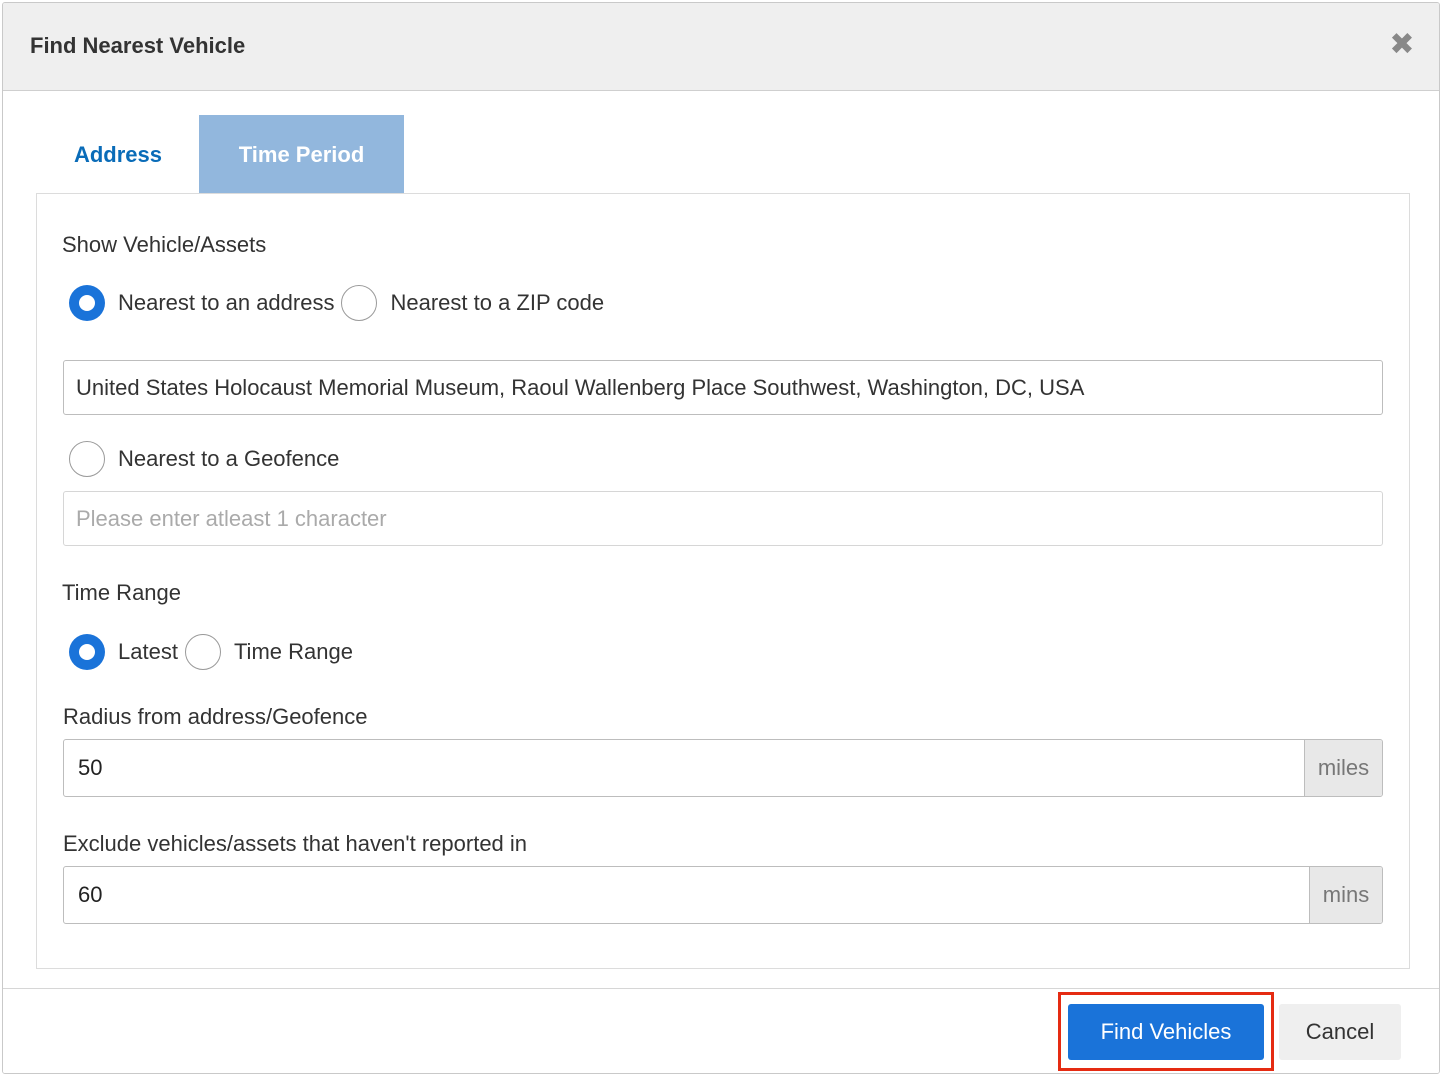 Image resolution: width=1442 pixels, height=1076 pixels. Describe the element at coordinates (1166, 1032) in the screenshot. I see `find-vehicles-button: Find Vehicles` at that location.